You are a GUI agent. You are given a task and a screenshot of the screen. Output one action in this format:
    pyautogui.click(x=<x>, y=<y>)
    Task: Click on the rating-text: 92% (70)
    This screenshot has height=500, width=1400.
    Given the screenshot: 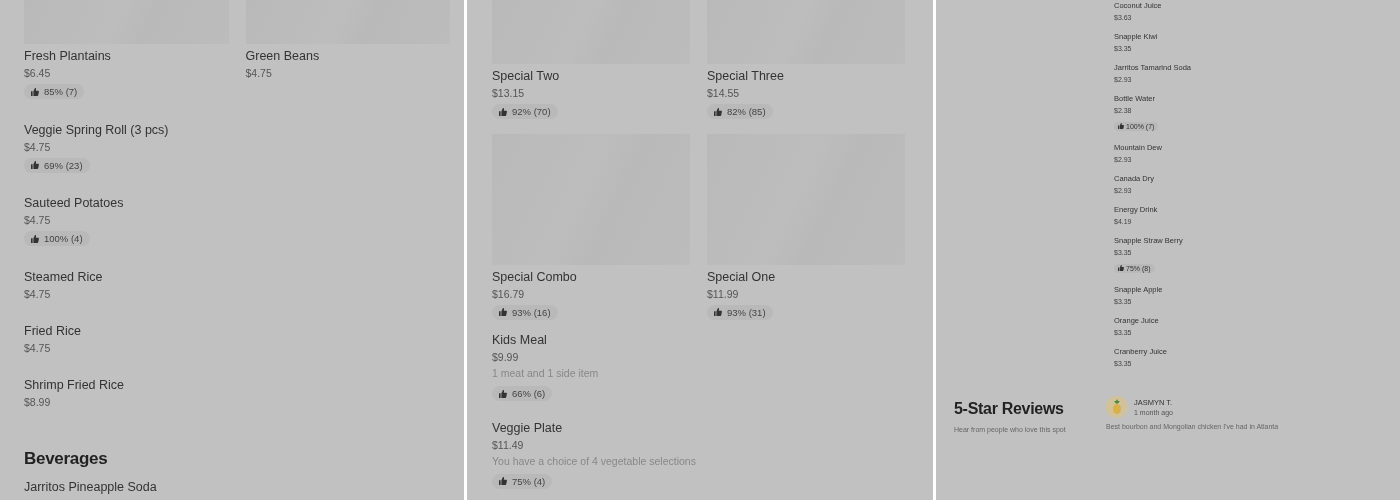 What is the action you would take?
    pyautogui.click(x=531, y=111)
    